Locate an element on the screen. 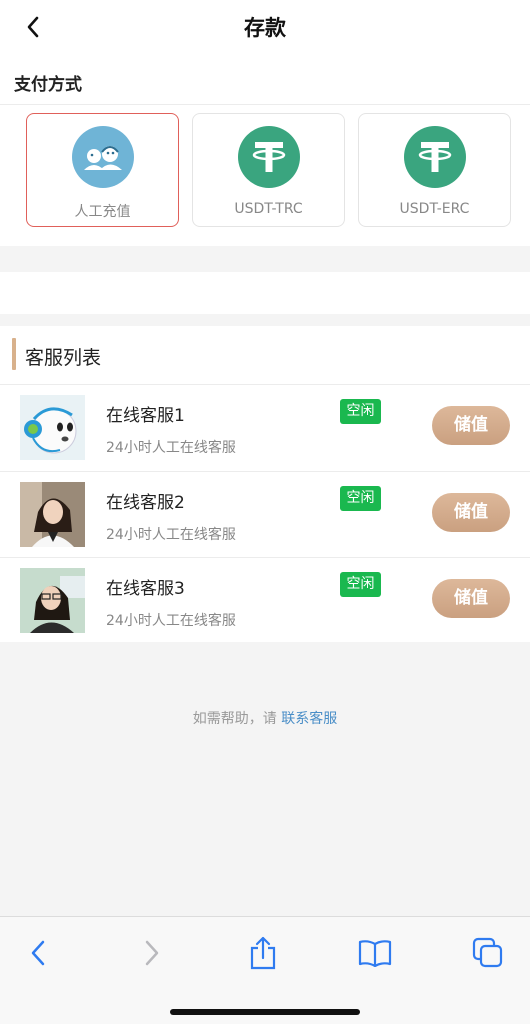  payment-method-usdt-trc: USDT-TRC is located at coordinates (268, 170).